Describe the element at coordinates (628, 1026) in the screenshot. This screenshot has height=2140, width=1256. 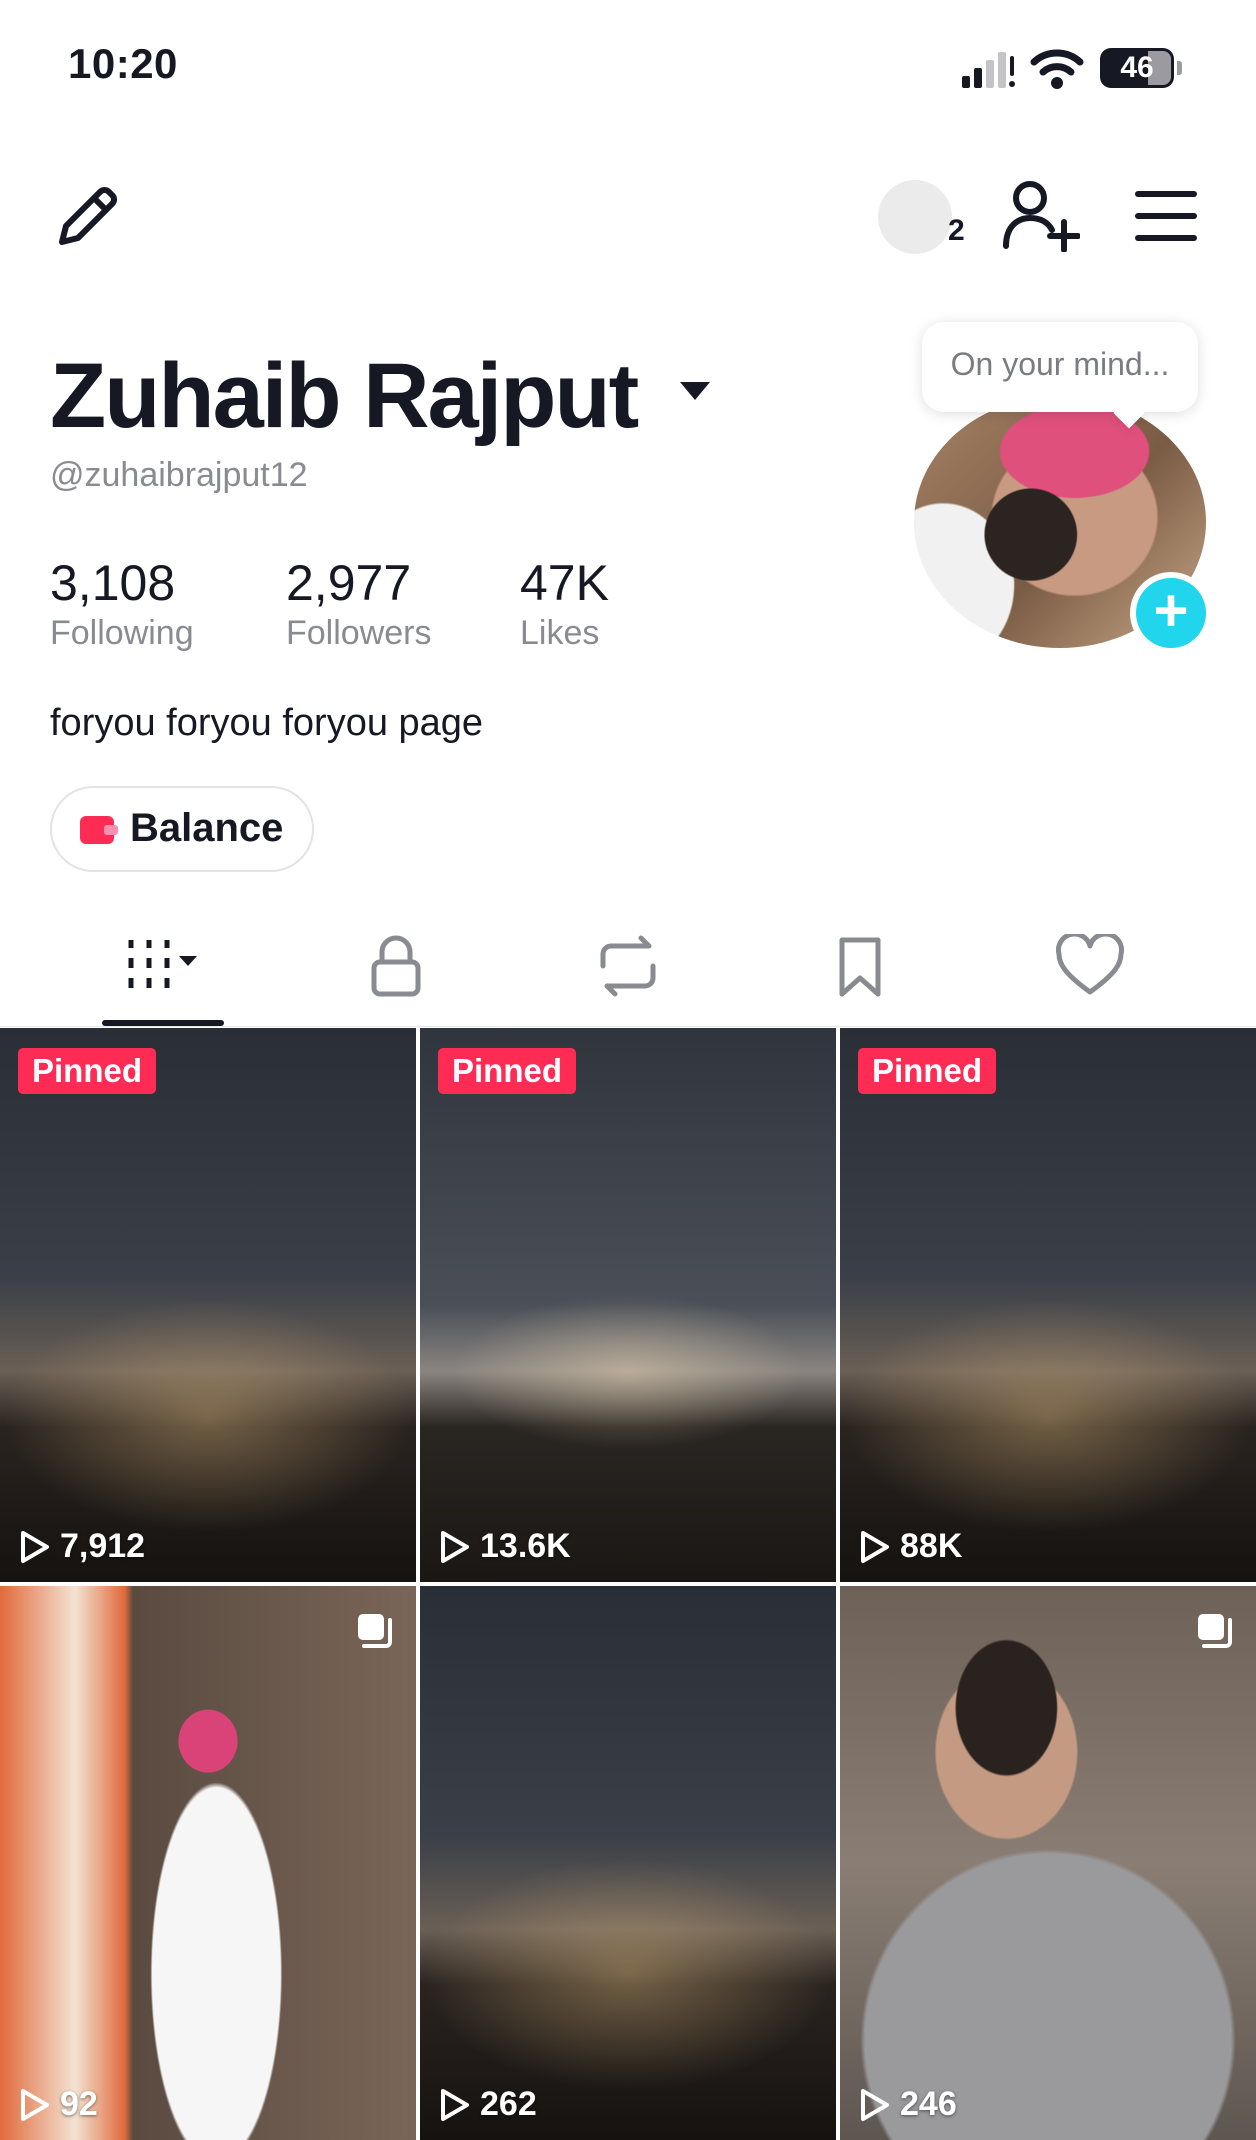
I see `tabs-divider` at that location.